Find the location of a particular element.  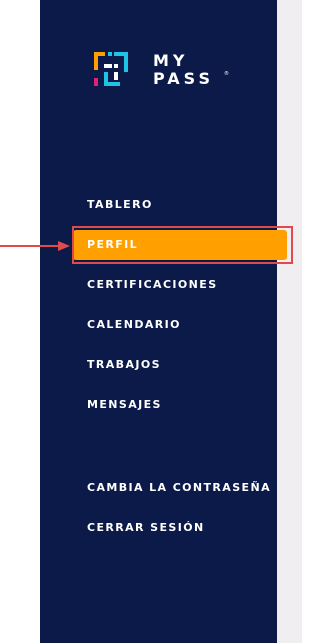

sidebar-item-label: TRABAJOS is located at coordinates (124, 364).